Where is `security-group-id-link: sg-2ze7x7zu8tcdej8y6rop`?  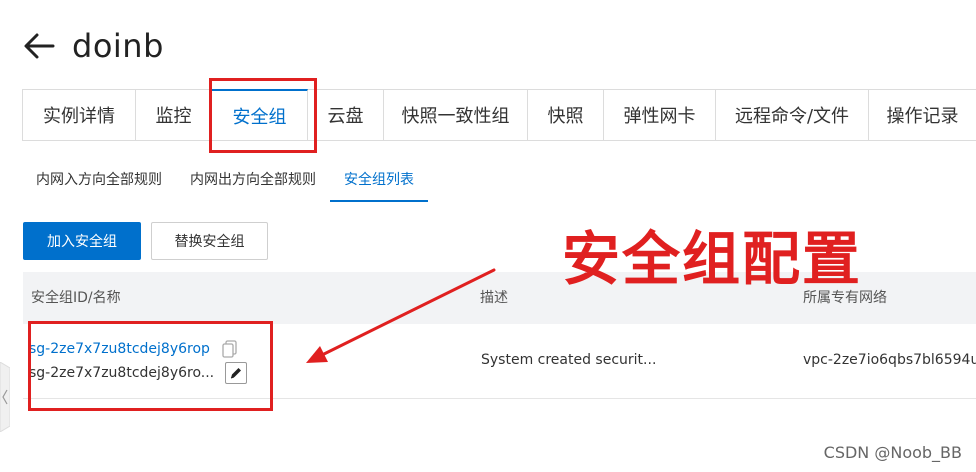 security-group-id-link: sg-2ze7x7zu8tcdej8y6rop is located at coordinates (119, 349).